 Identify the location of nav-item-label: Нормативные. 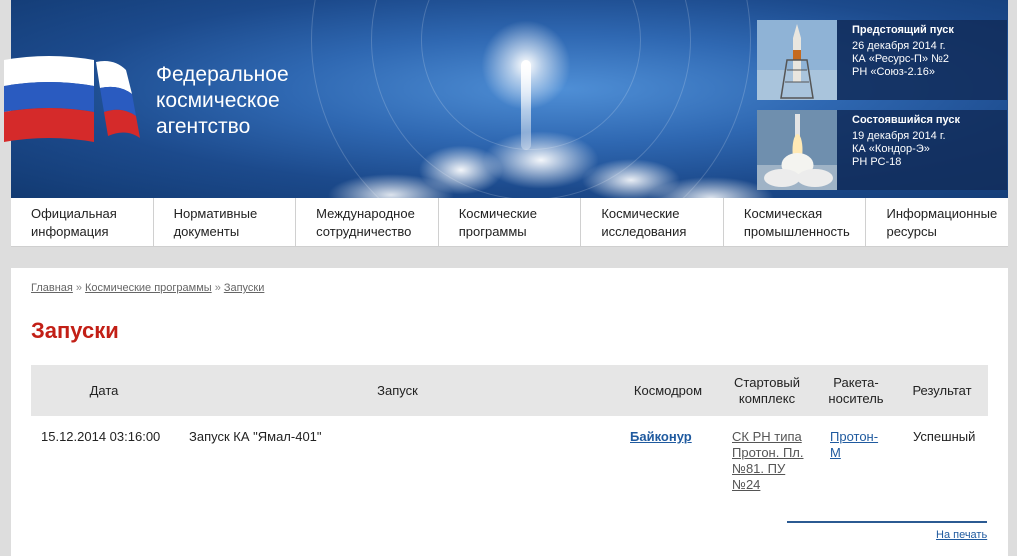
(215, 213).